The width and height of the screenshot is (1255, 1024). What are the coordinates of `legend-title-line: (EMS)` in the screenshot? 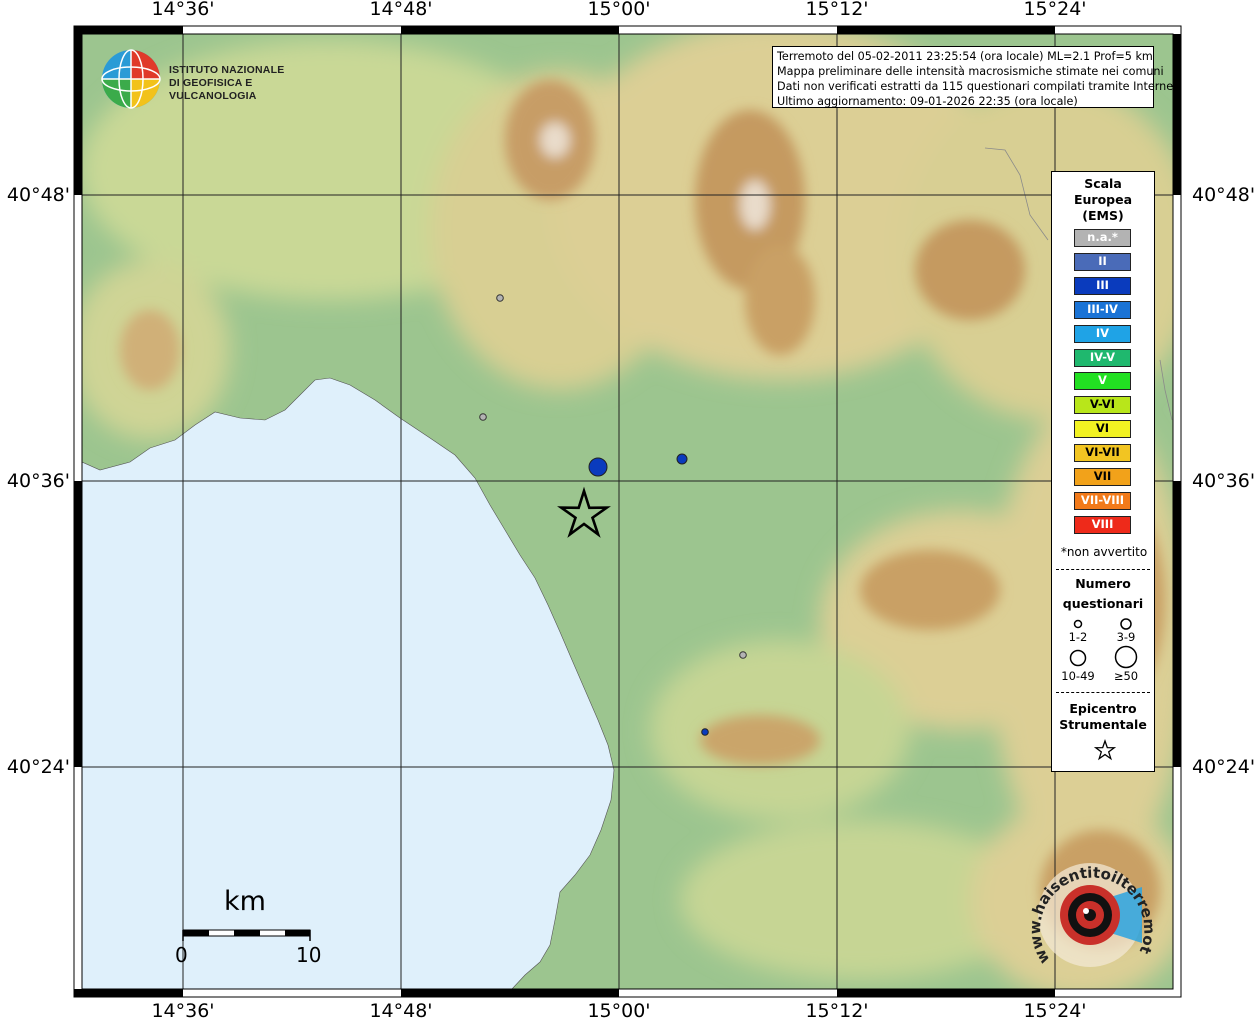 It's located at (1103, 215).